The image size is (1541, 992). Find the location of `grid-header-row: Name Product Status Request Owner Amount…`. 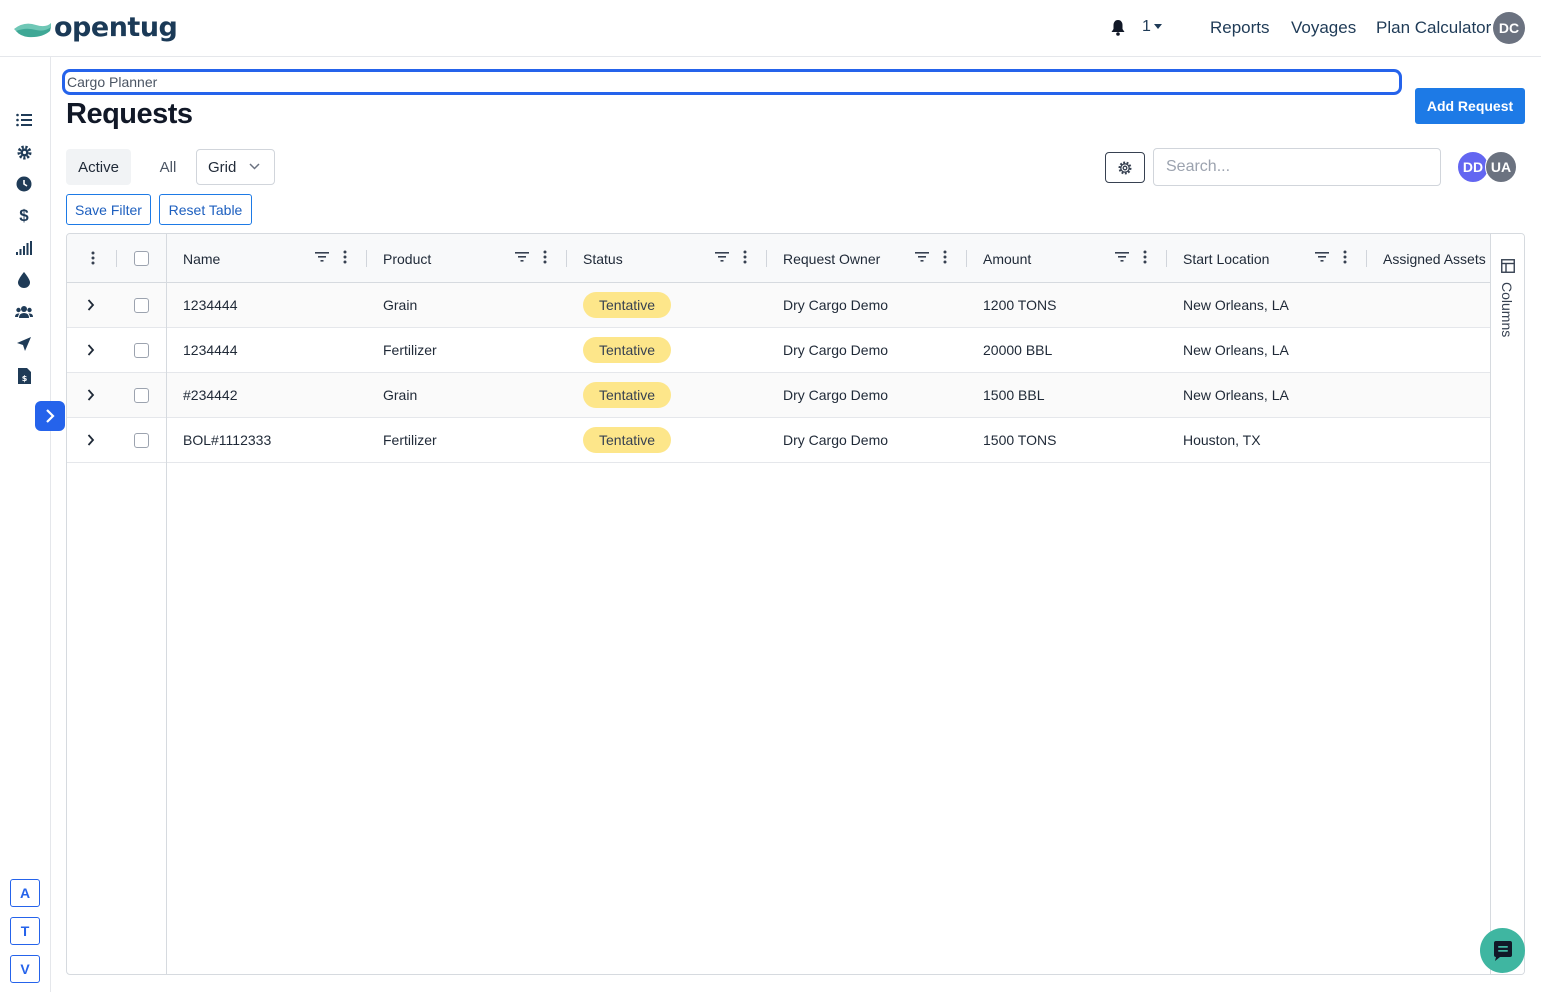

grid-header-row: Name Product Status Request Owner Amount… is located at coordinates (779, 258).